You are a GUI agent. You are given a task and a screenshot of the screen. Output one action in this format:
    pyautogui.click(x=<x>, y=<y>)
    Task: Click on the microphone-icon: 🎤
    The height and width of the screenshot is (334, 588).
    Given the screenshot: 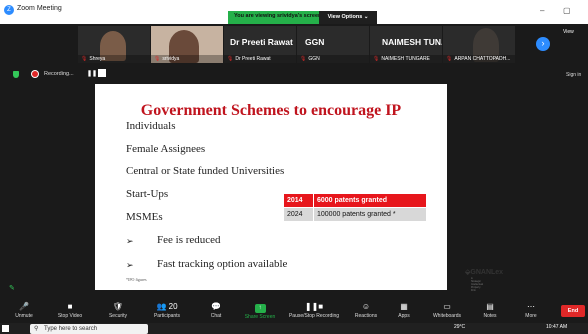 What is the action you would take?
    pyautogui.click(x=24, y=306)
    